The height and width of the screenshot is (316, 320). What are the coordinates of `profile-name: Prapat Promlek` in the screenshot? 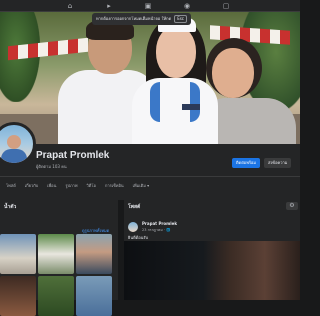 It's located at (73, 155).